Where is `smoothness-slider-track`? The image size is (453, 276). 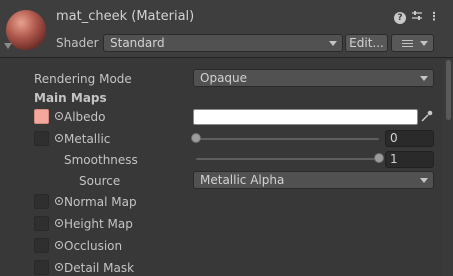 smoothness-slider-track is located at coordinates (287, 159).